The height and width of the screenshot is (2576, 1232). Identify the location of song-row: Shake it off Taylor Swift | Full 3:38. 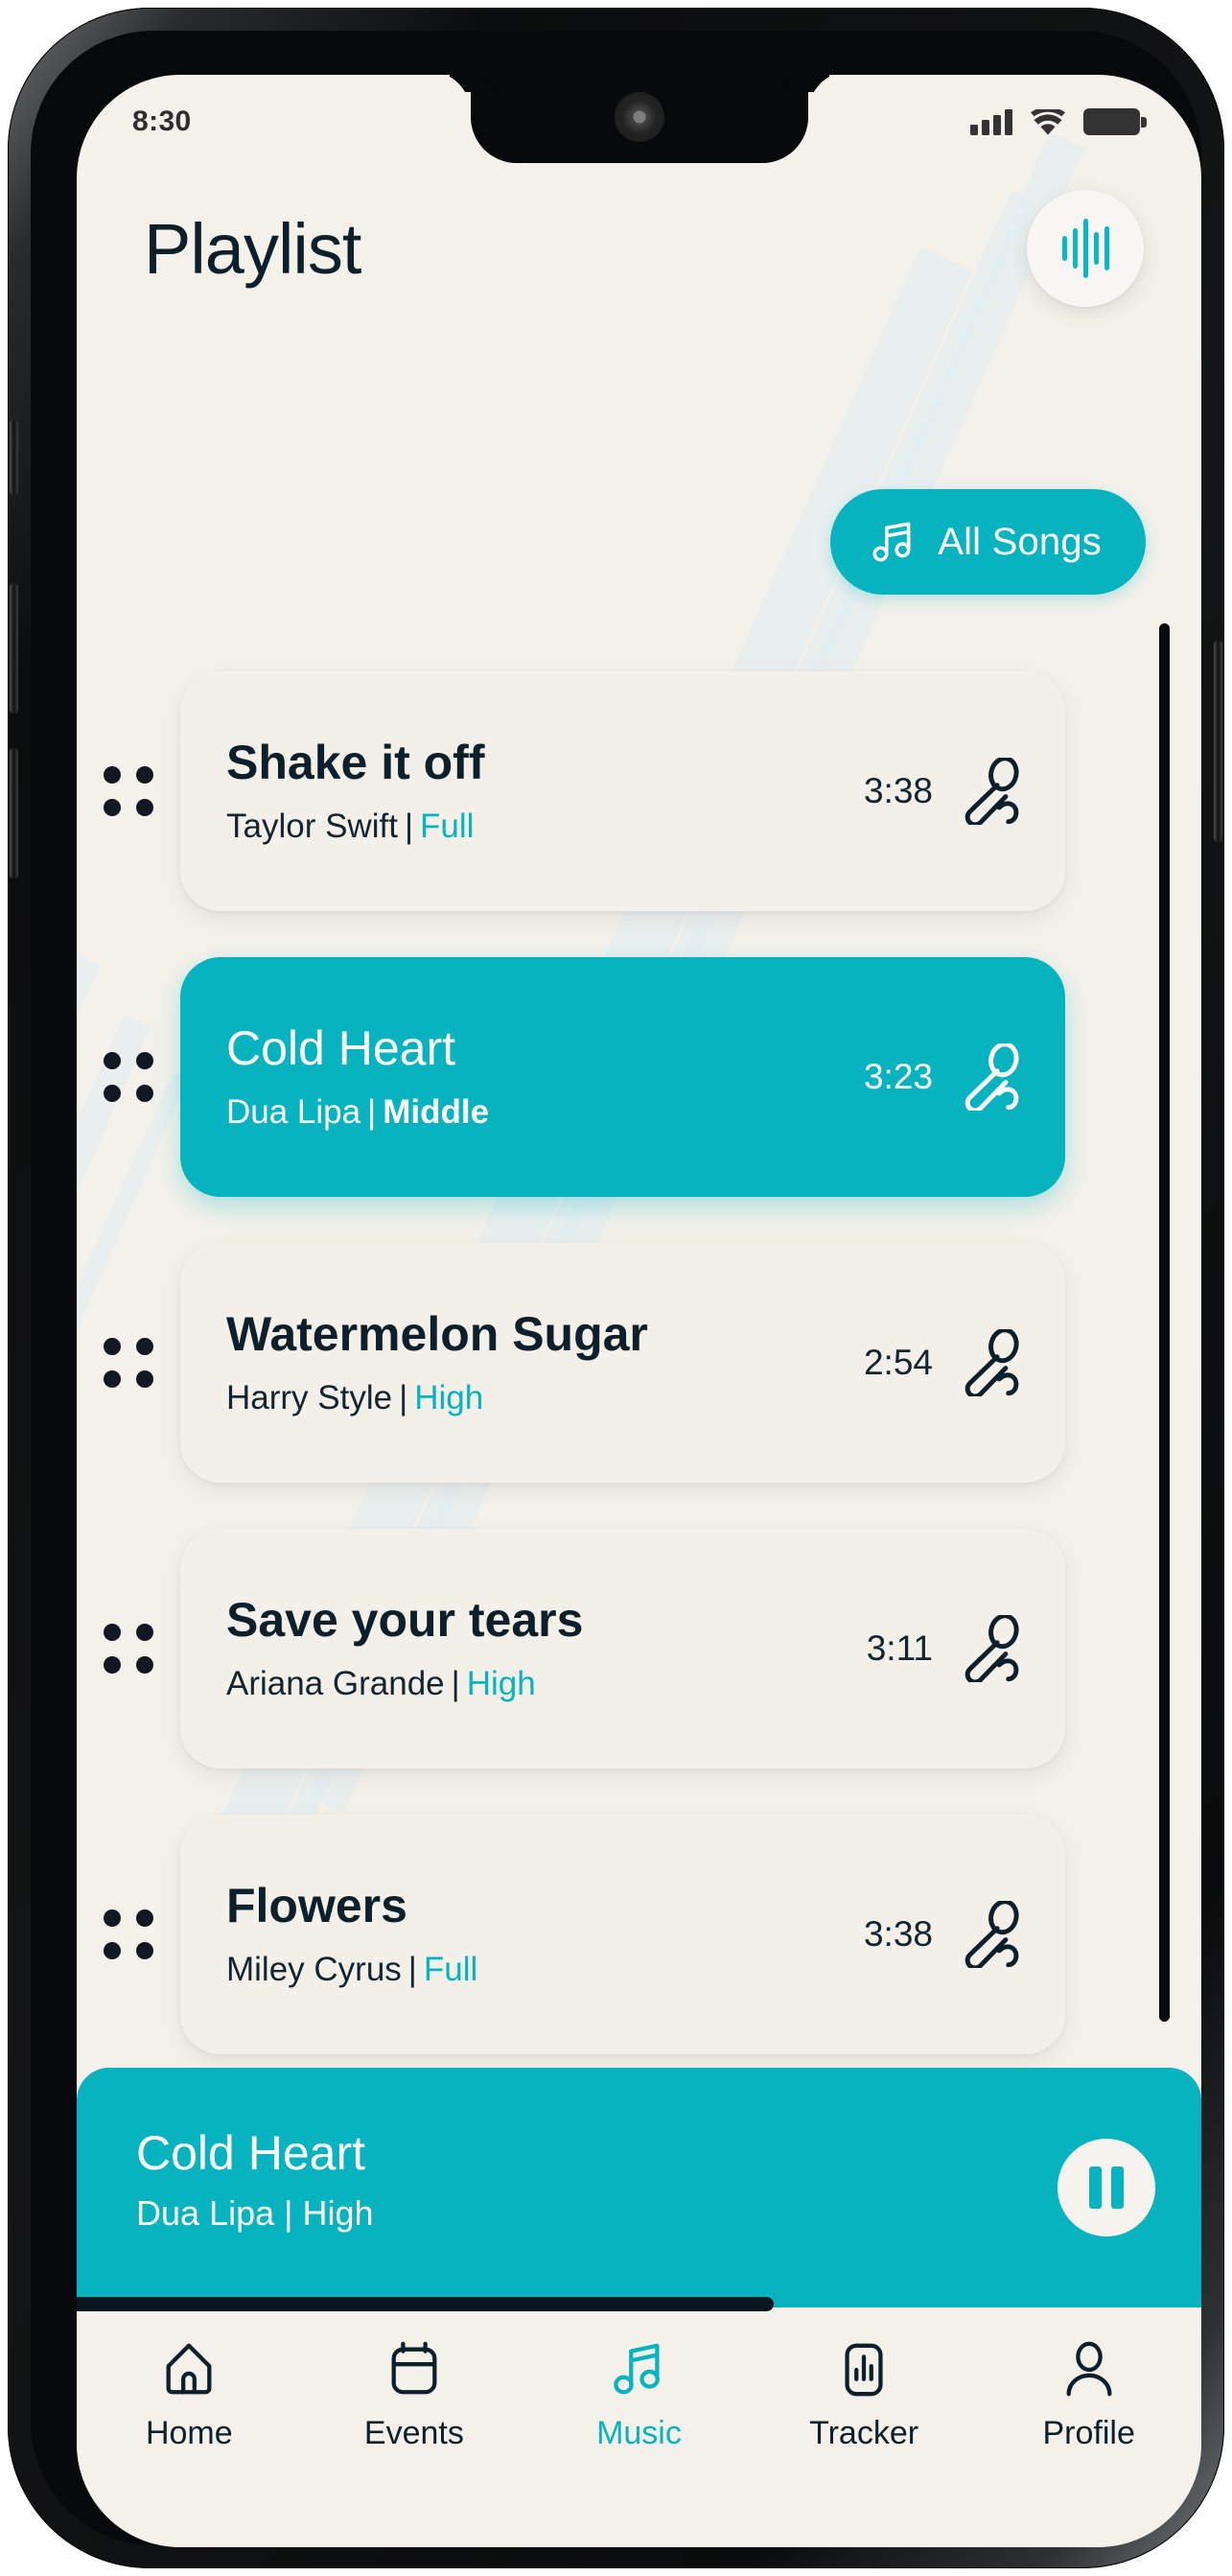
(639, 791).